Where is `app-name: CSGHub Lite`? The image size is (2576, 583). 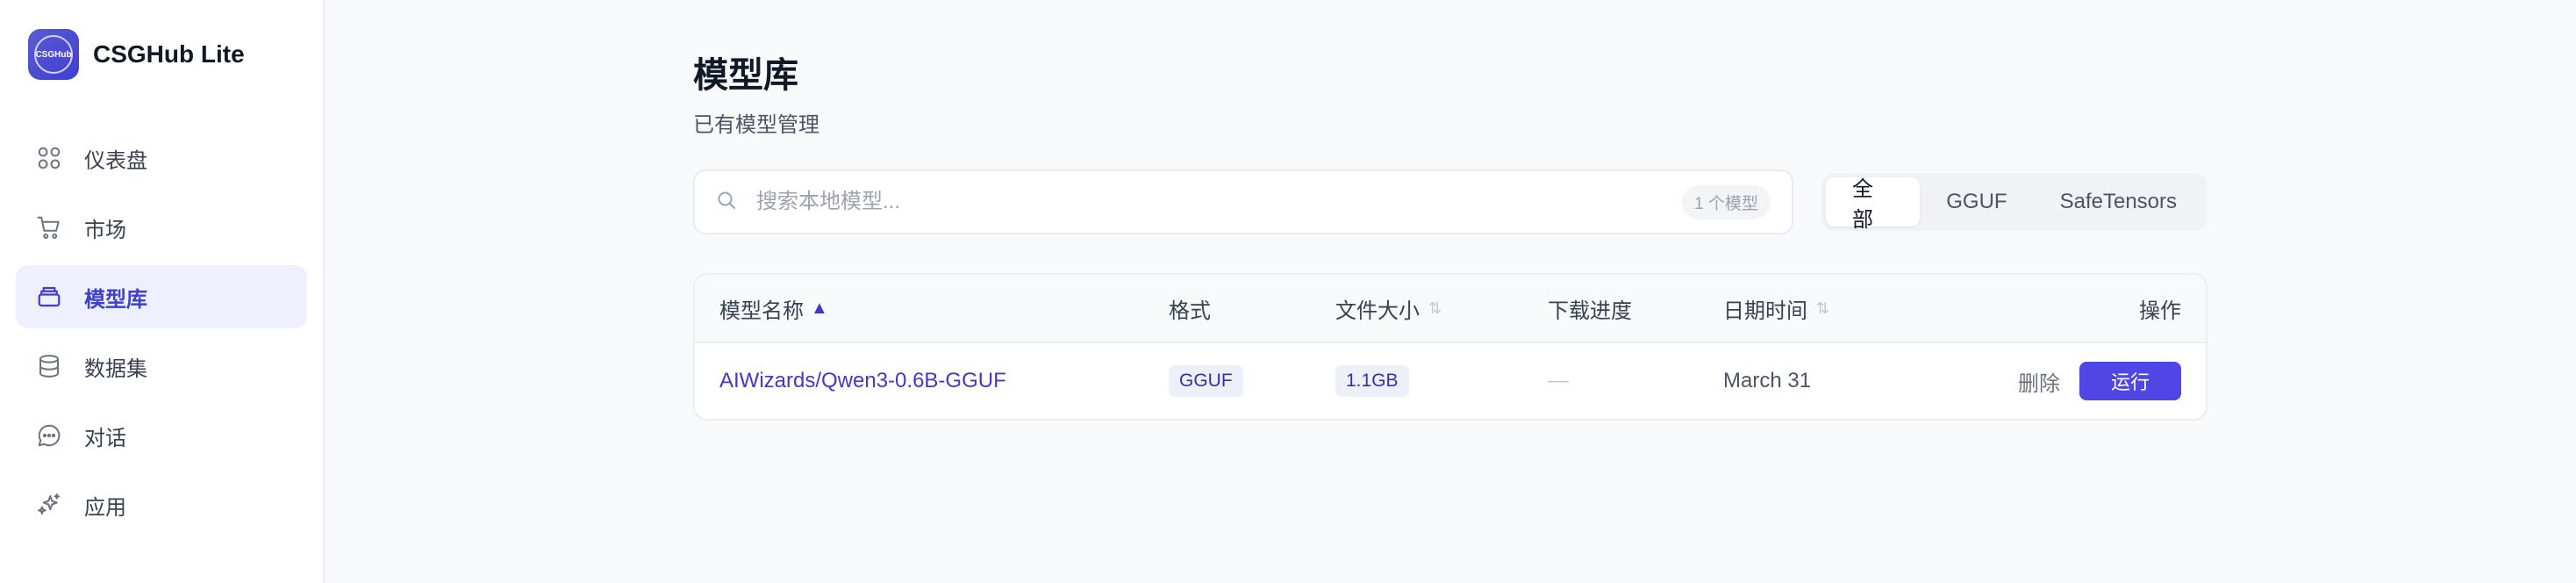
app-name: CSGHub Lite is located at coordinates (169, 54).